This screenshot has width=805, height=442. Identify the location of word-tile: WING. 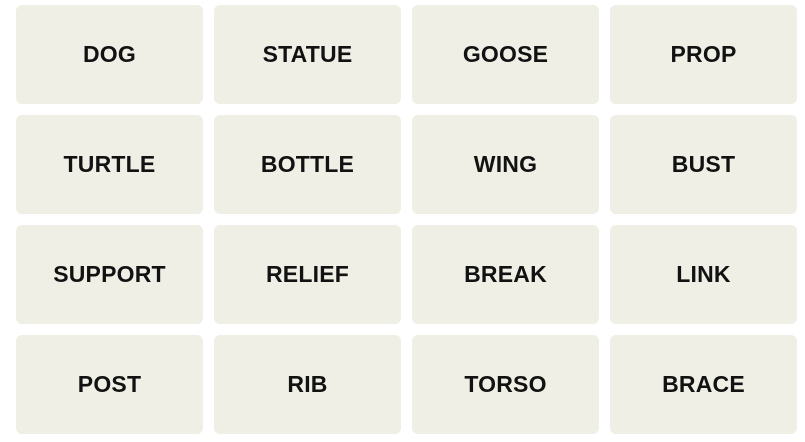
(505, 164).